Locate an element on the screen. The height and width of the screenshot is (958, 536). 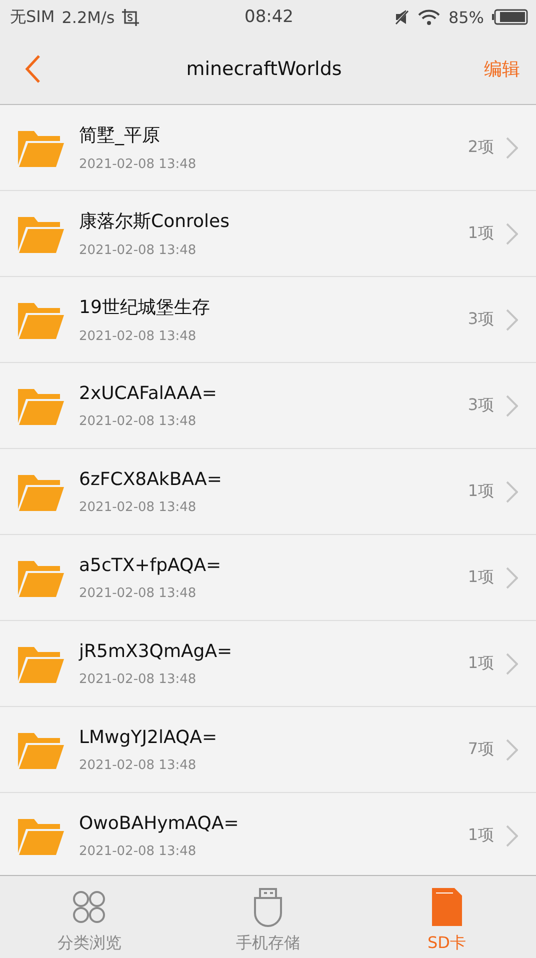
folder-row: 19世纪城堡生存 2021-02-08 13:48 3项 is located at coordinates (268, 320).